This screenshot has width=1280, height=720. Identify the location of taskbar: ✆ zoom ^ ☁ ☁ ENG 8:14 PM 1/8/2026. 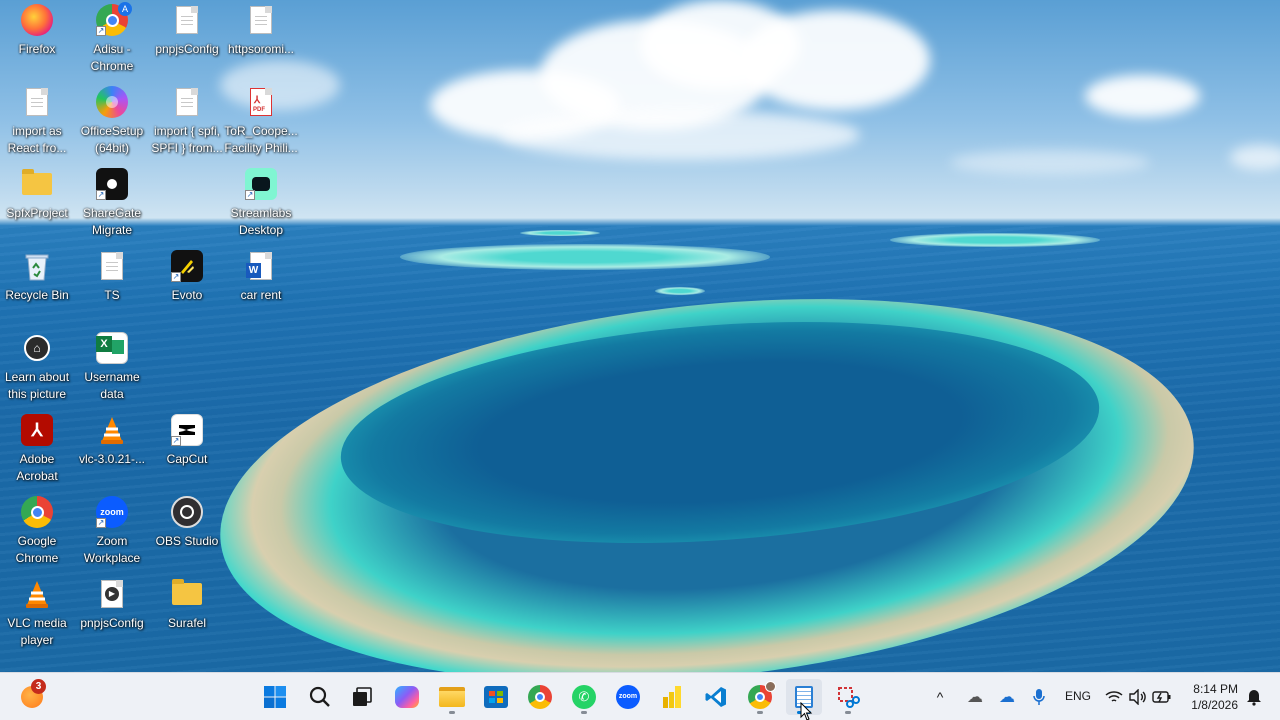
(640, 696).